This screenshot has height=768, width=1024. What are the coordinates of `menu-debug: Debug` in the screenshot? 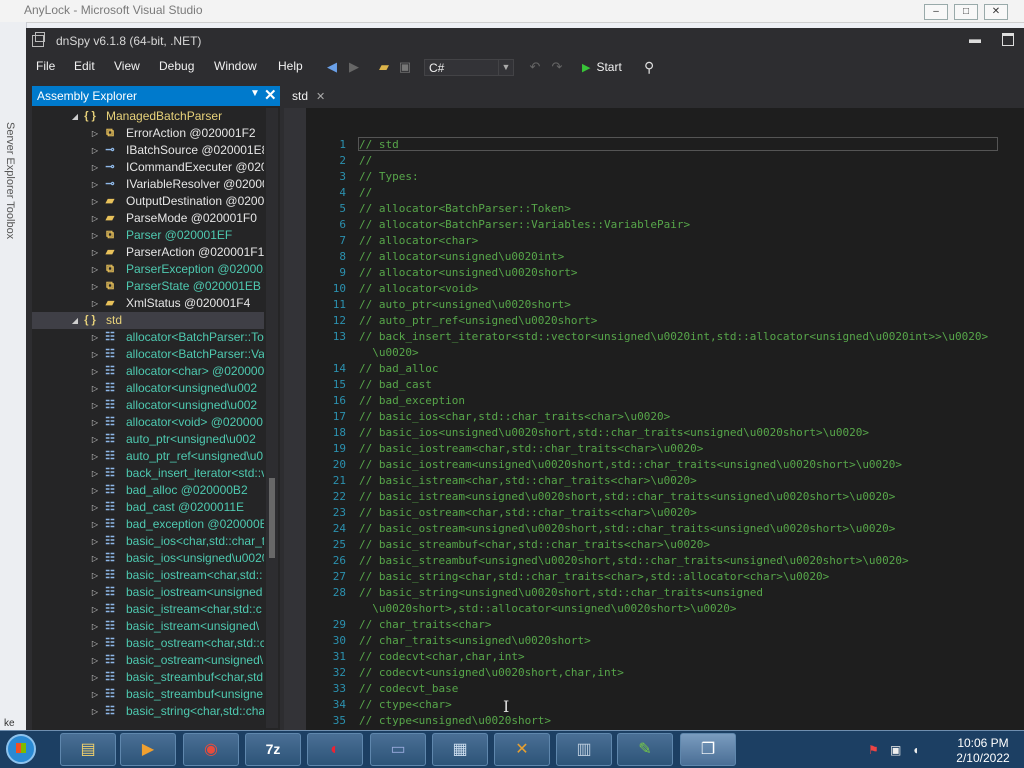 It's located at (176, 66).